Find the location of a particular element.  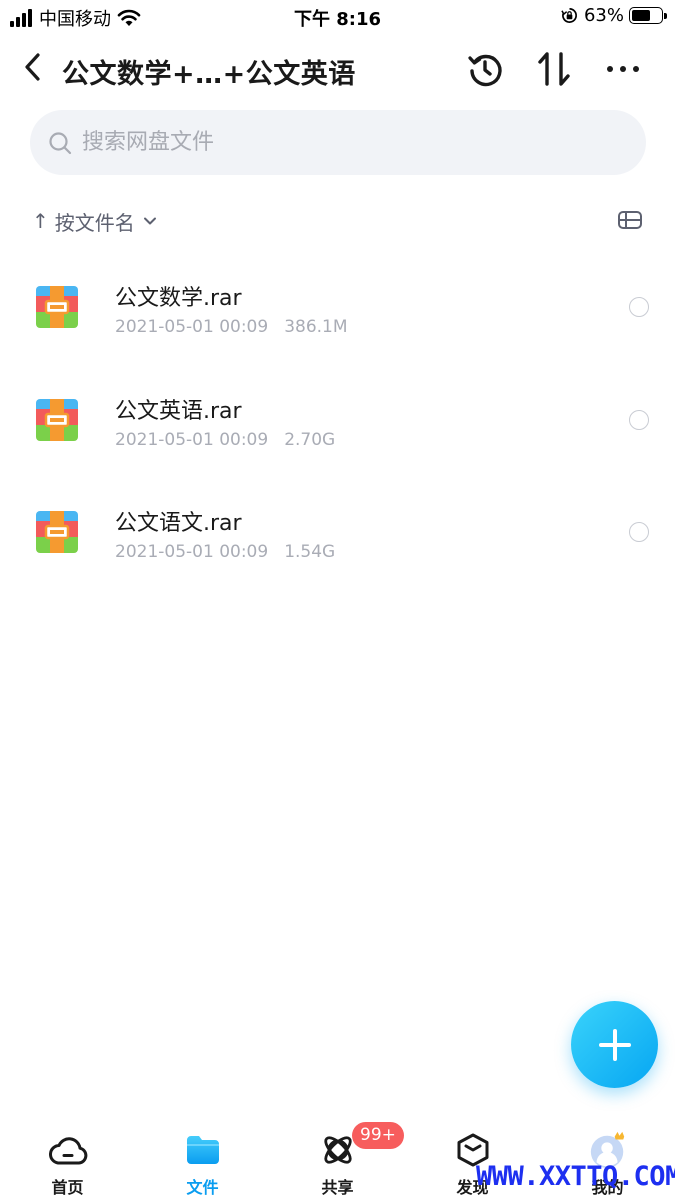

tab-files: 文件 is located at coordinates (202, 1159).